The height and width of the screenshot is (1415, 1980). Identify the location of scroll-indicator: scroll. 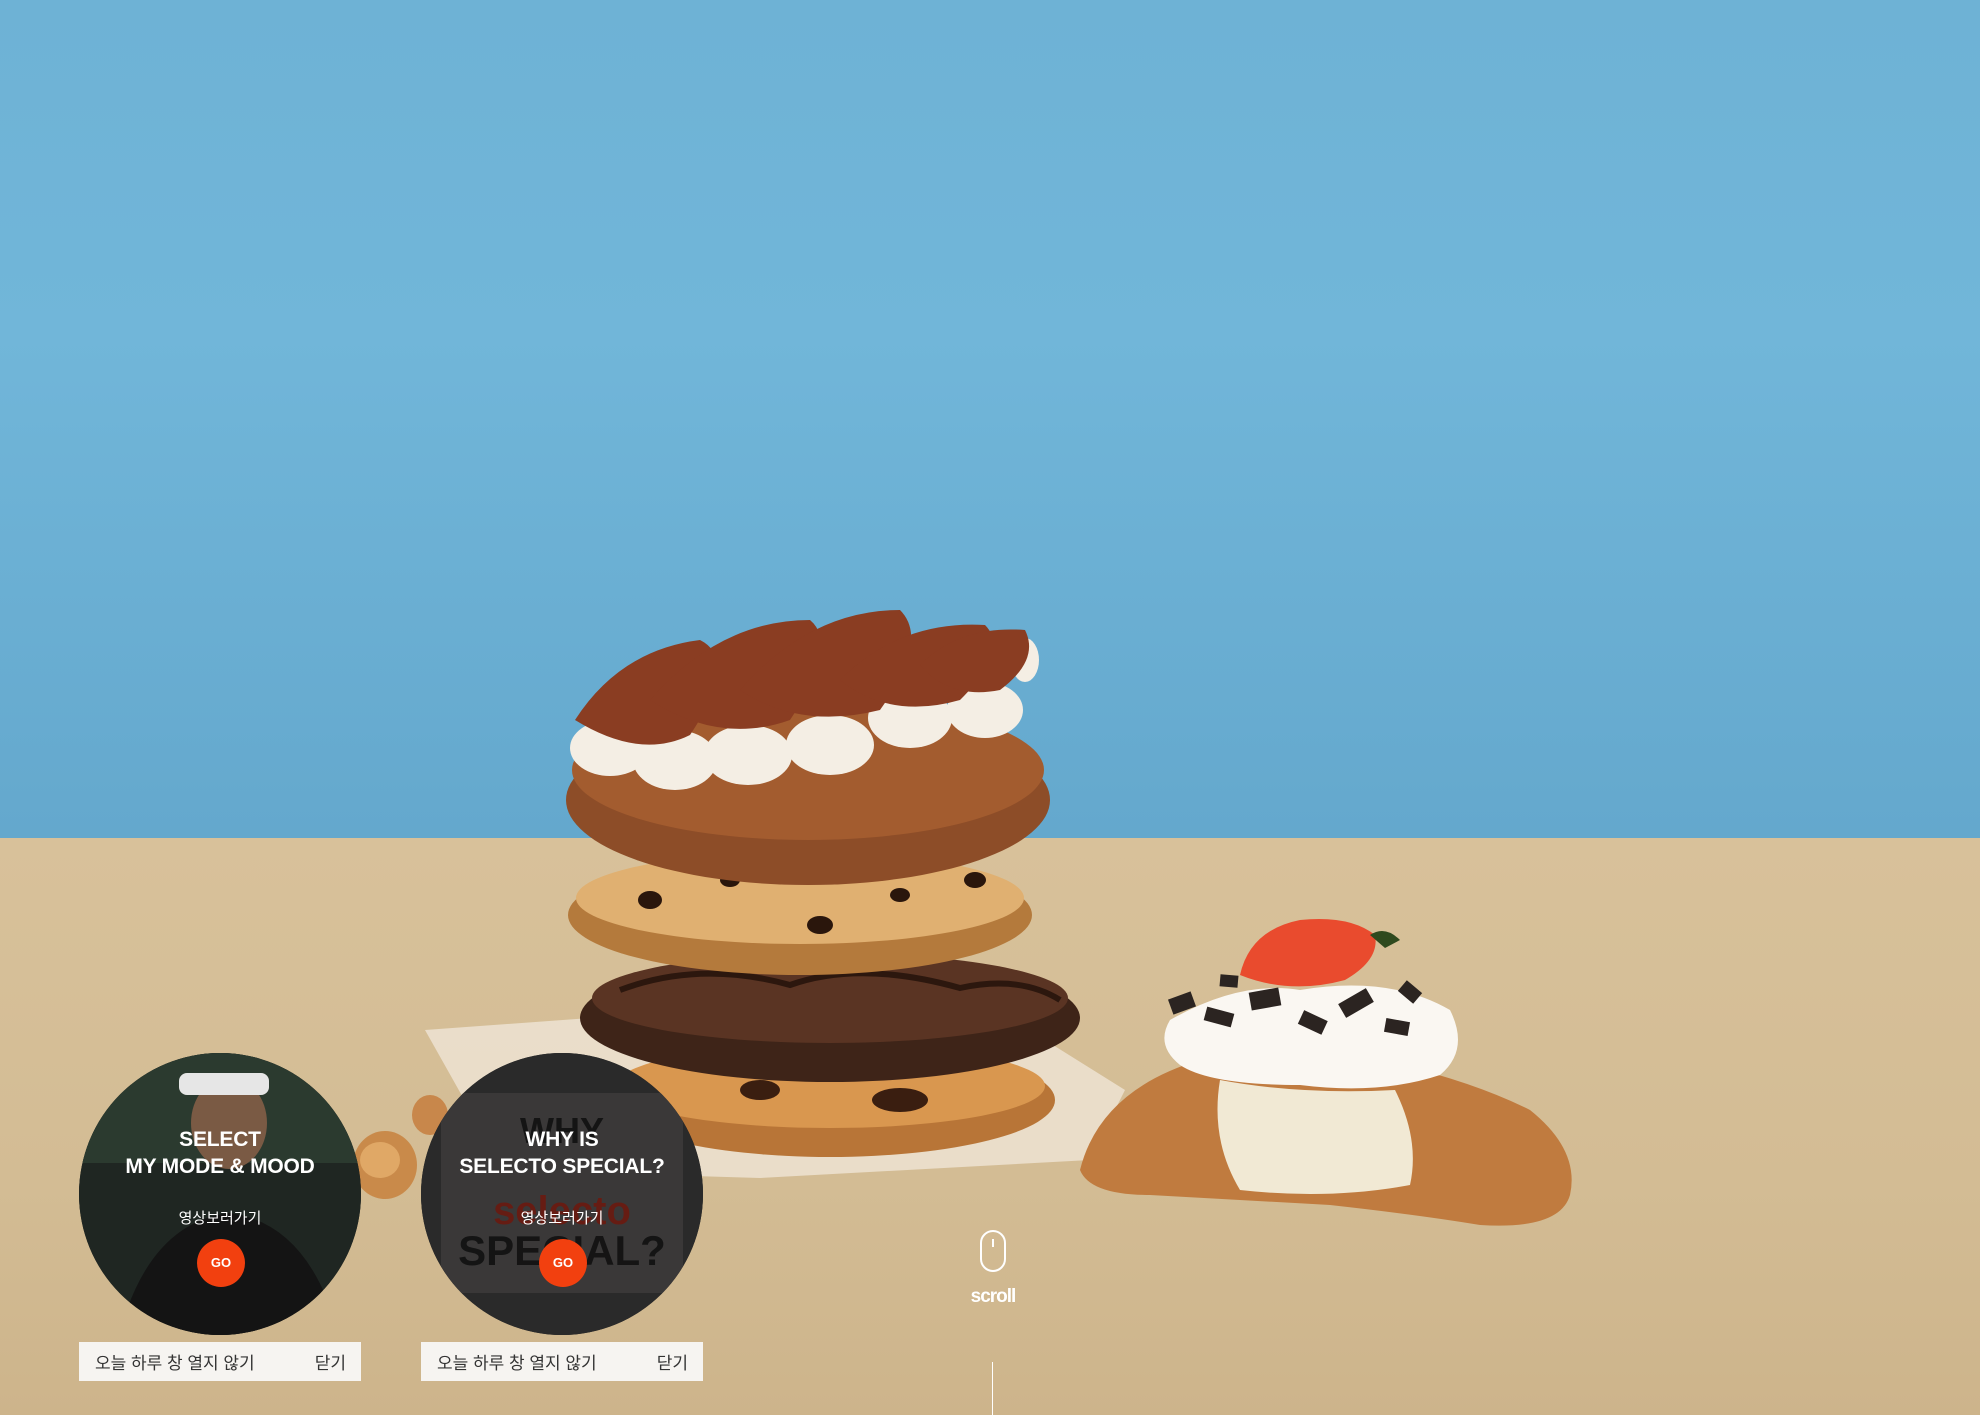
(993, 1269).